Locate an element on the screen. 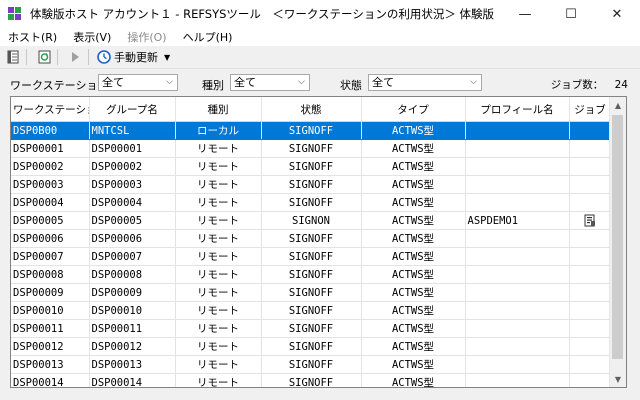  workstation-filter-select: 全て ⌵ is located at coordinates (138, 82).